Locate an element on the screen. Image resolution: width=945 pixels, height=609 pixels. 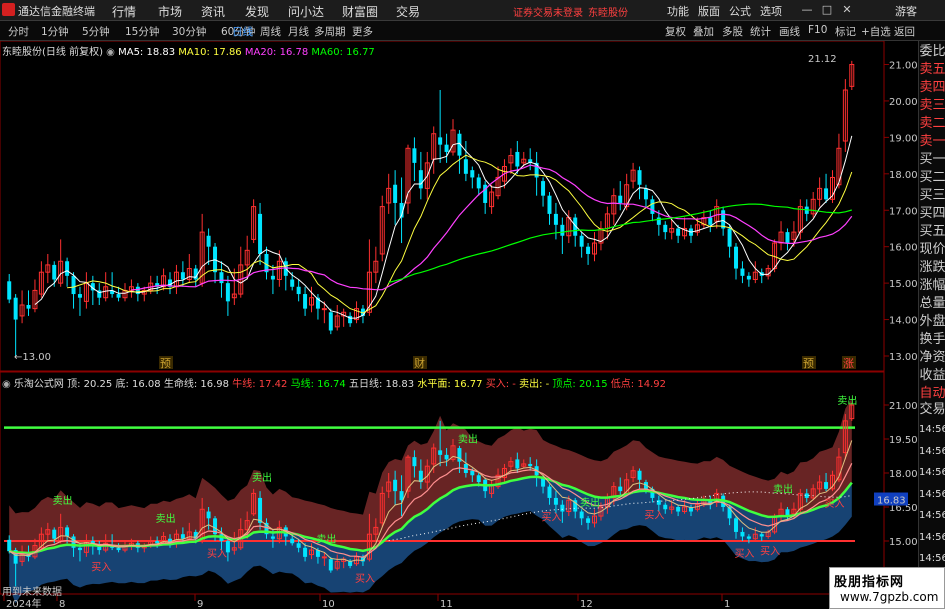
x-tick-label: 8 is located at coordinates (62, 604).